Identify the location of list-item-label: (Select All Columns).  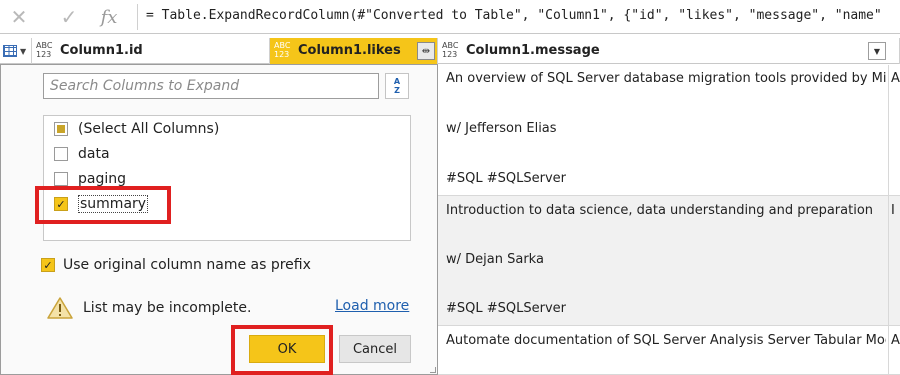
(149, 129).